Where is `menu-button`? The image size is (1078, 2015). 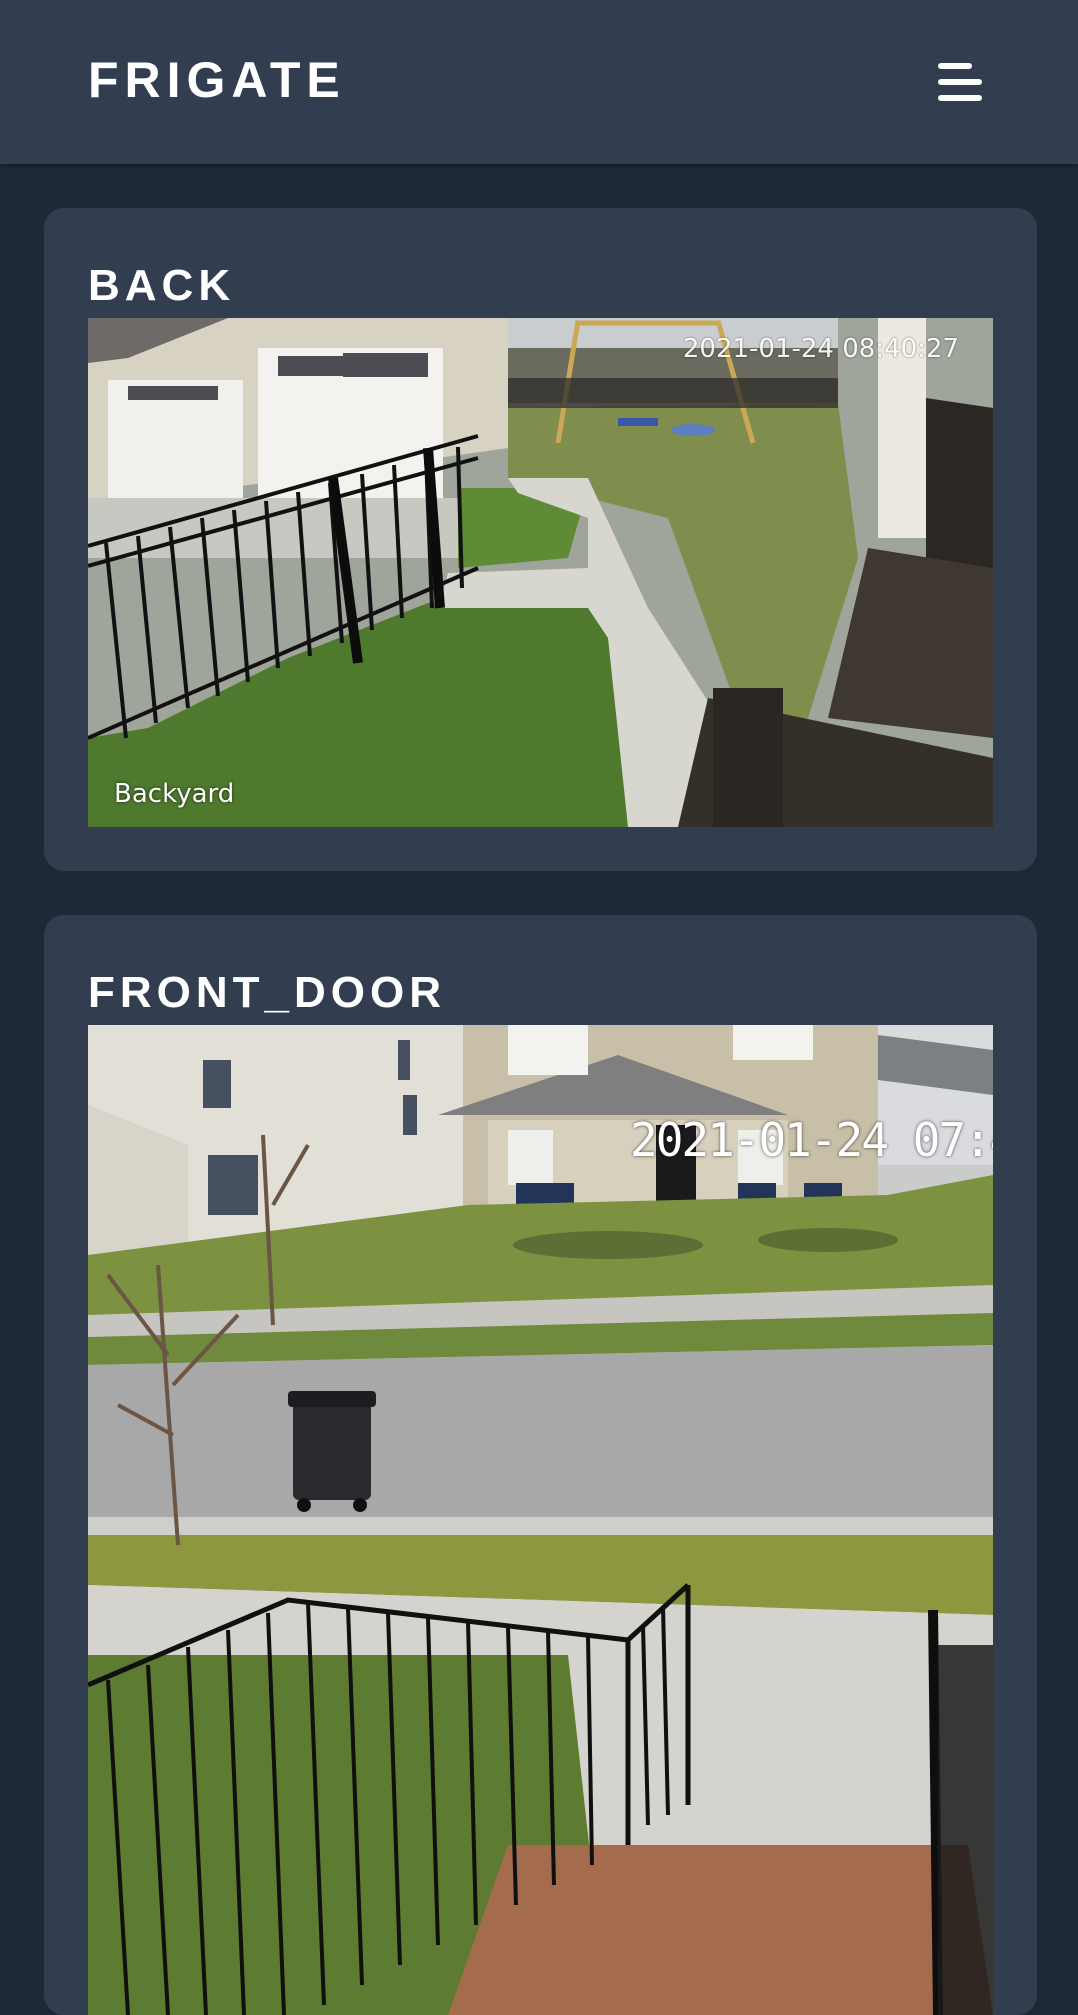
menu-button is located at coordinates (956, 82).